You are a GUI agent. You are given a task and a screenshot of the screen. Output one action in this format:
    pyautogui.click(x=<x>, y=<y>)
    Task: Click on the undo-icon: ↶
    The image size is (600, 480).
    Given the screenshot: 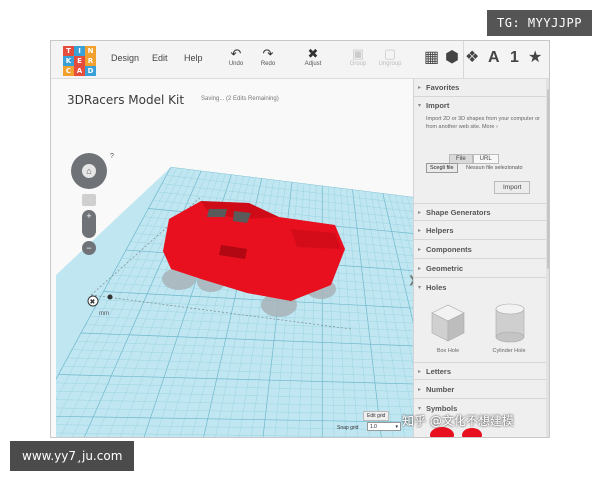 What is the action you would take?
    pyautogui.click(x=236, y=53)
    